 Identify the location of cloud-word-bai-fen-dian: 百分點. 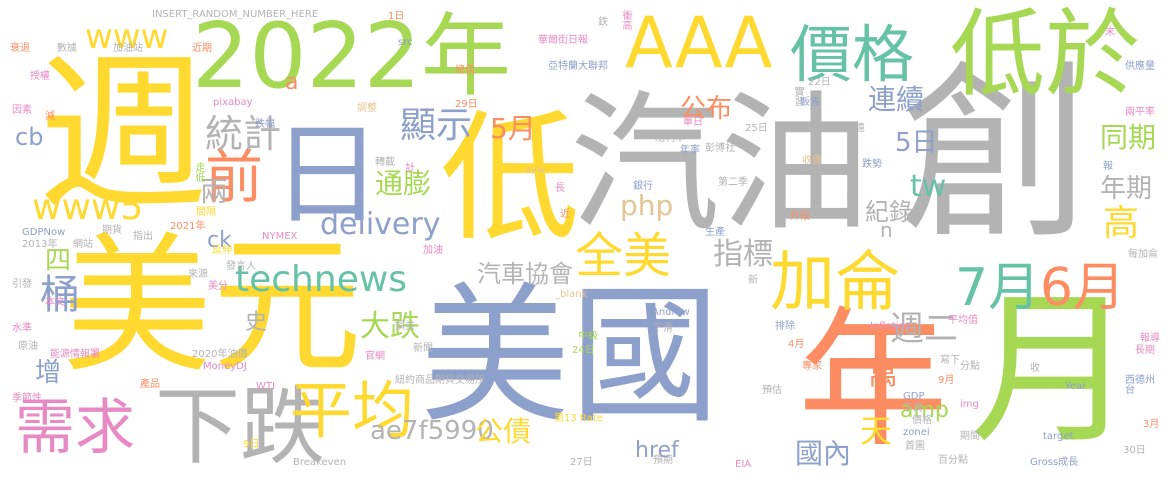
(953, 460).